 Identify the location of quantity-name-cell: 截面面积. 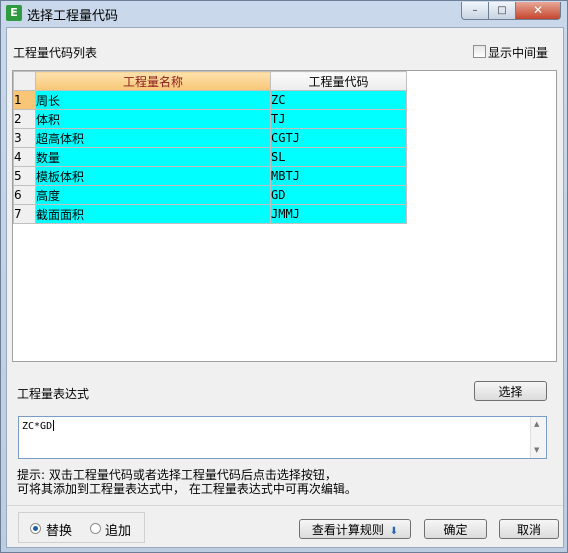
(153, 214).